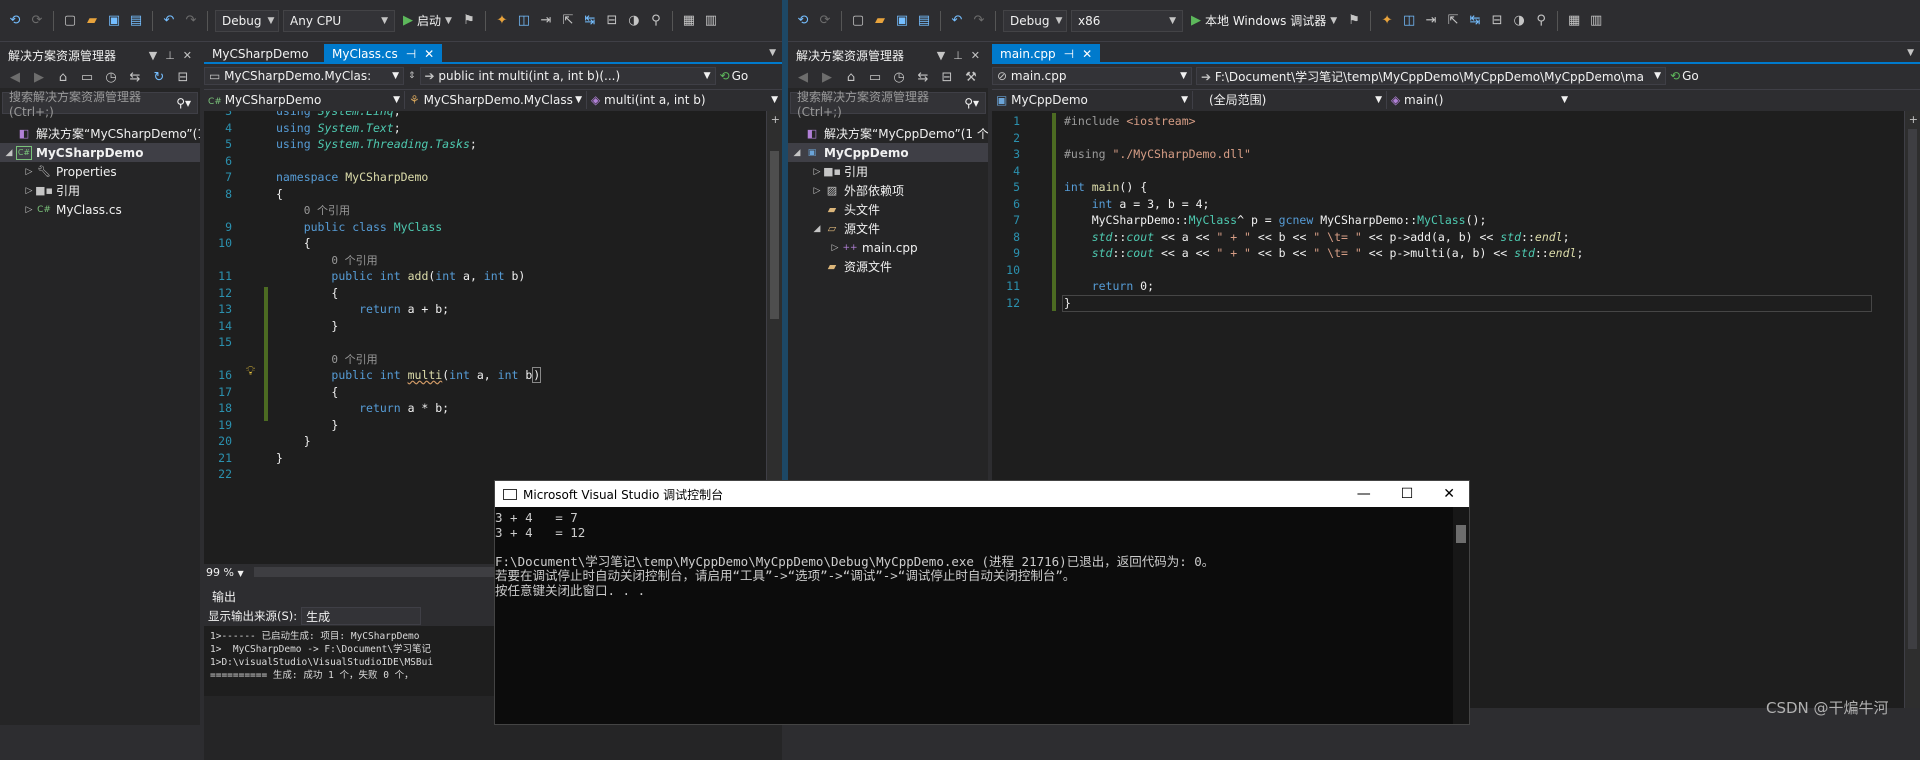 The height and width of the screenshot is (760, 1920). What do you see at coordinates (250, 371) in the screenshot?
I see `lightbulb-icon: 💡︎` at bounding box center [250, 371].